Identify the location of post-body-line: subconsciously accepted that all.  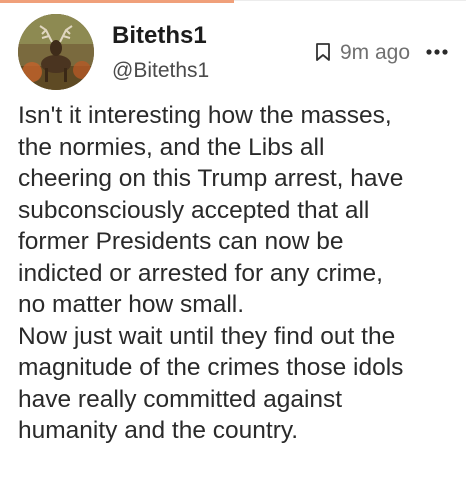
(194, 210).